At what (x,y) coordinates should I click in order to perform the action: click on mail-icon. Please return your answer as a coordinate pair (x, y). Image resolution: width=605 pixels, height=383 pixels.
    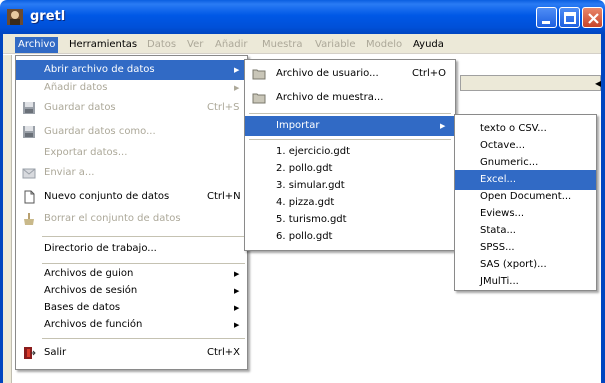
    Looking at the image, I should click on (29, 173).